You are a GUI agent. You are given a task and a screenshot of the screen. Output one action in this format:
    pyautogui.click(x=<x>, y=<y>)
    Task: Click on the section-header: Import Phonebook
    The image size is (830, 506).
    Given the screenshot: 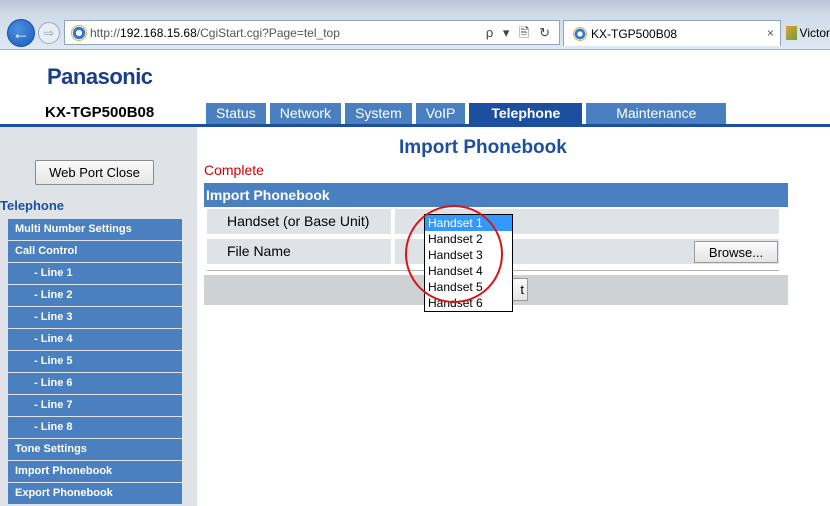 What is the action you would take?
    pyautogui.click(x=496, y=195)
    